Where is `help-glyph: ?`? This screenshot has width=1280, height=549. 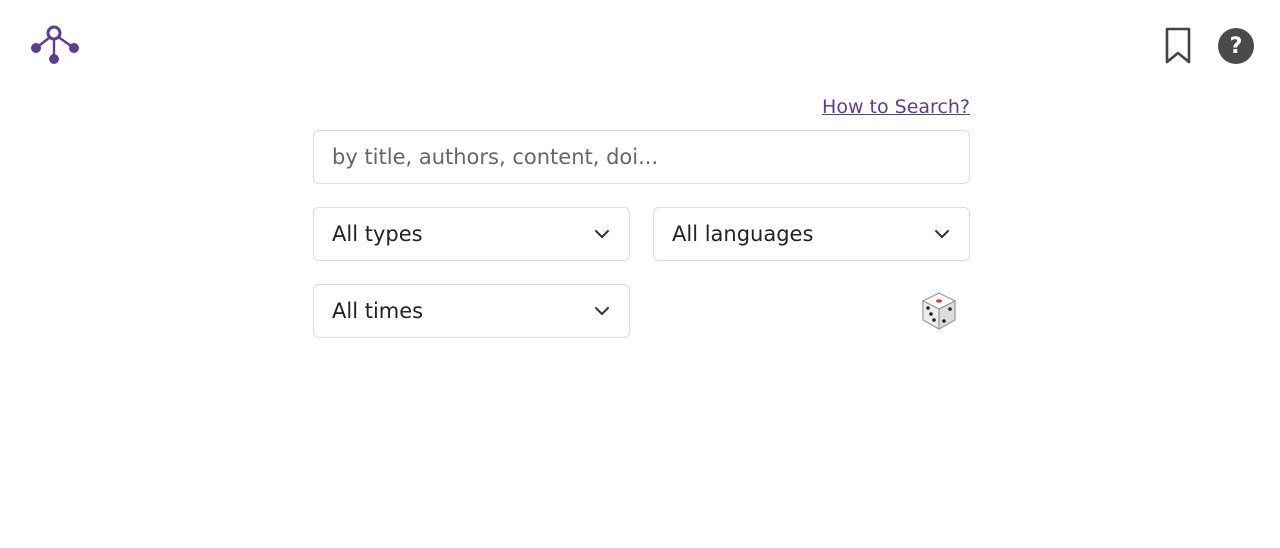 help-glyph: ? is located at coordinates (1236, 46).